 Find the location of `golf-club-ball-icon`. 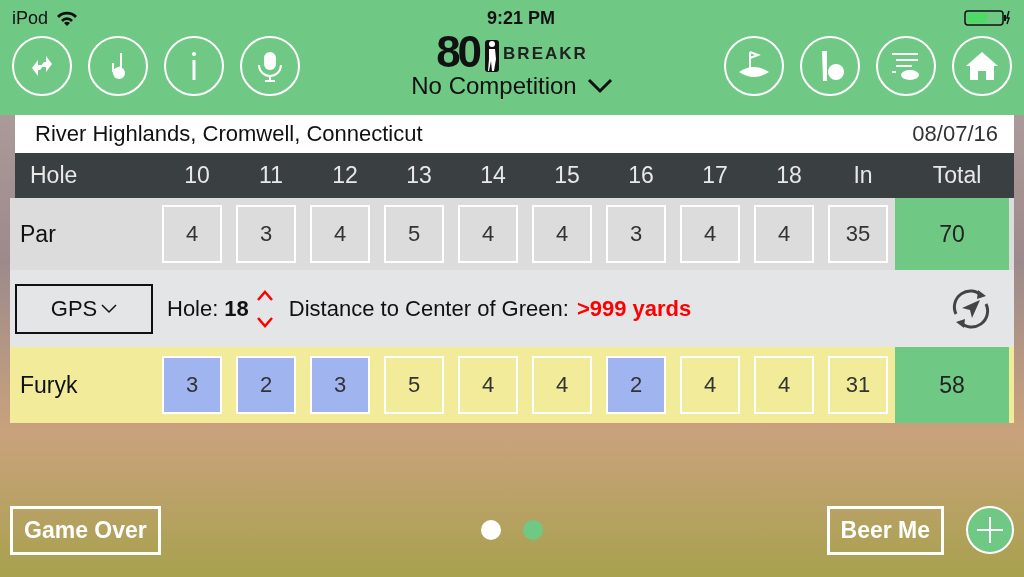

golf-club-ball-icon is located at coordinates (118, 66).